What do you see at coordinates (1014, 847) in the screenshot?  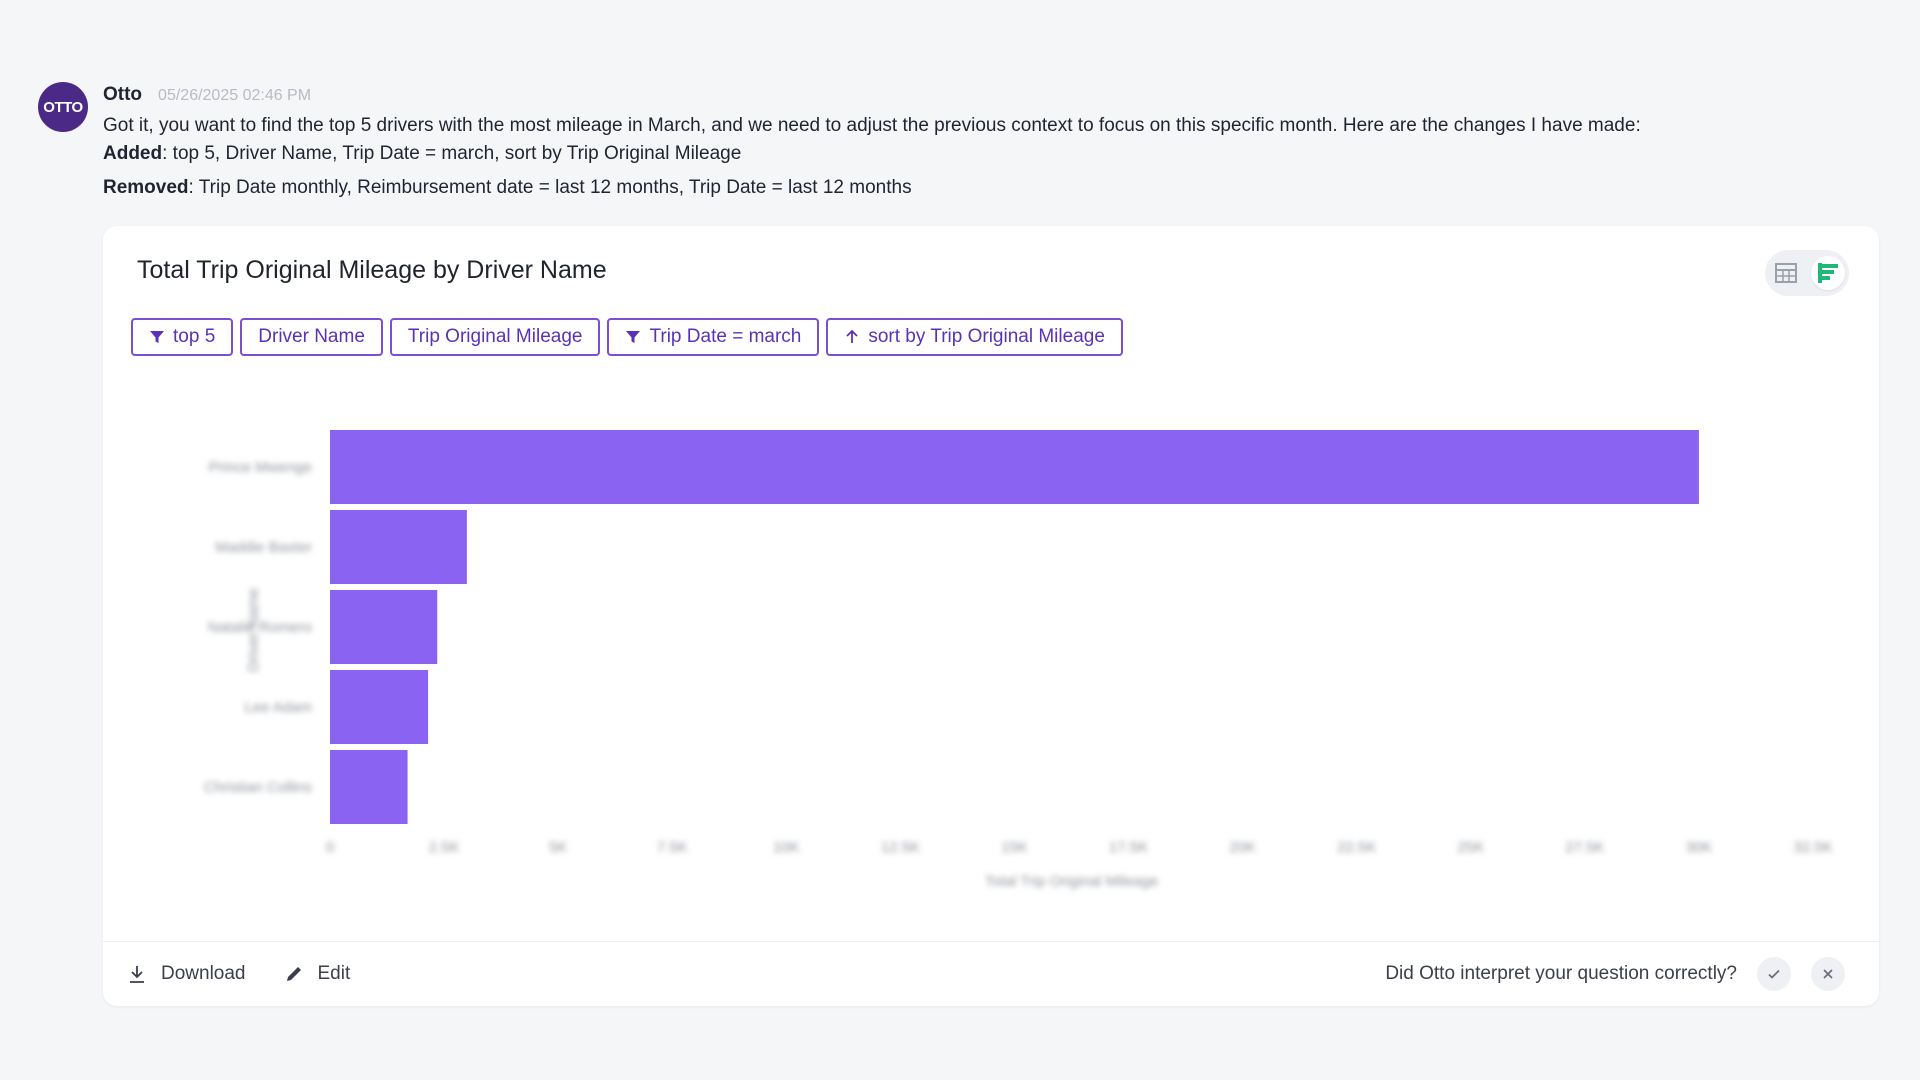 I see `x-tick-label: 15K` at bounding box center [1014, 847].